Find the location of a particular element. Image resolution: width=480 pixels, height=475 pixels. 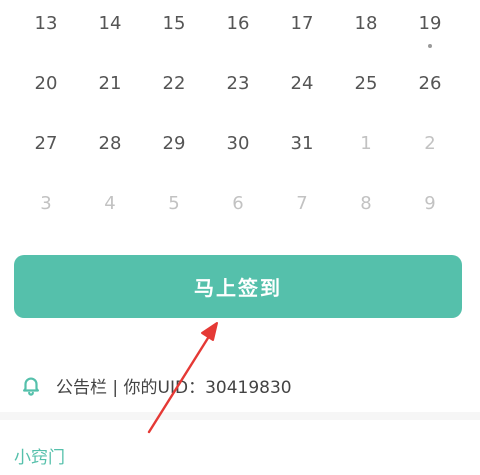

day-label: 18 is located at coordinates (366, 23).